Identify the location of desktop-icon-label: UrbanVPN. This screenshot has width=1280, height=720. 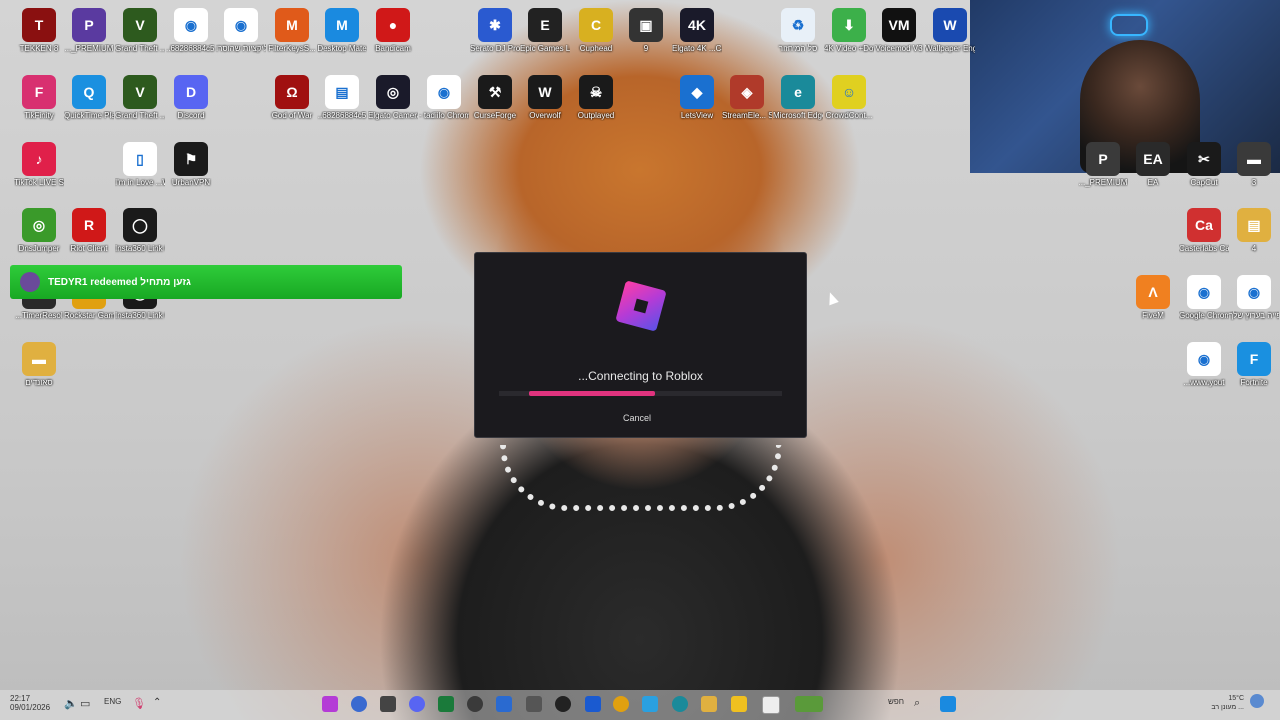
(191, 182).